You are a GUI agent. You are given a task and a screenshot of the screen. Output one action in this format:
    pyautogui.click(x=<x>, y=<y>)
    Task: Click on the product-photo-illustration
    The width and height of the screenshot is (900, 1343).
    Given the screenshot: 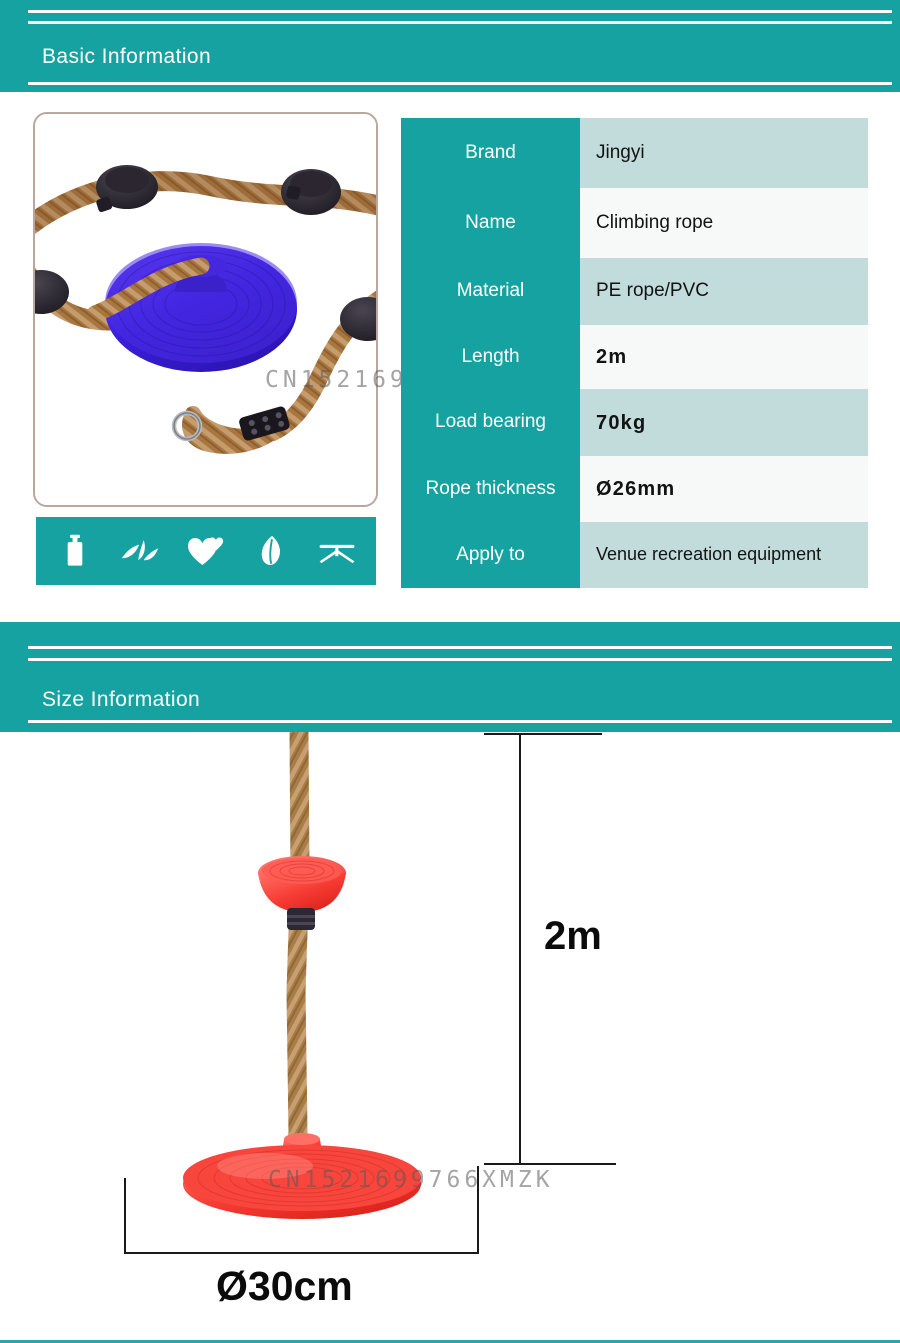 What is the action you would take?
    pyautogui.click(x=205, y=309)
    